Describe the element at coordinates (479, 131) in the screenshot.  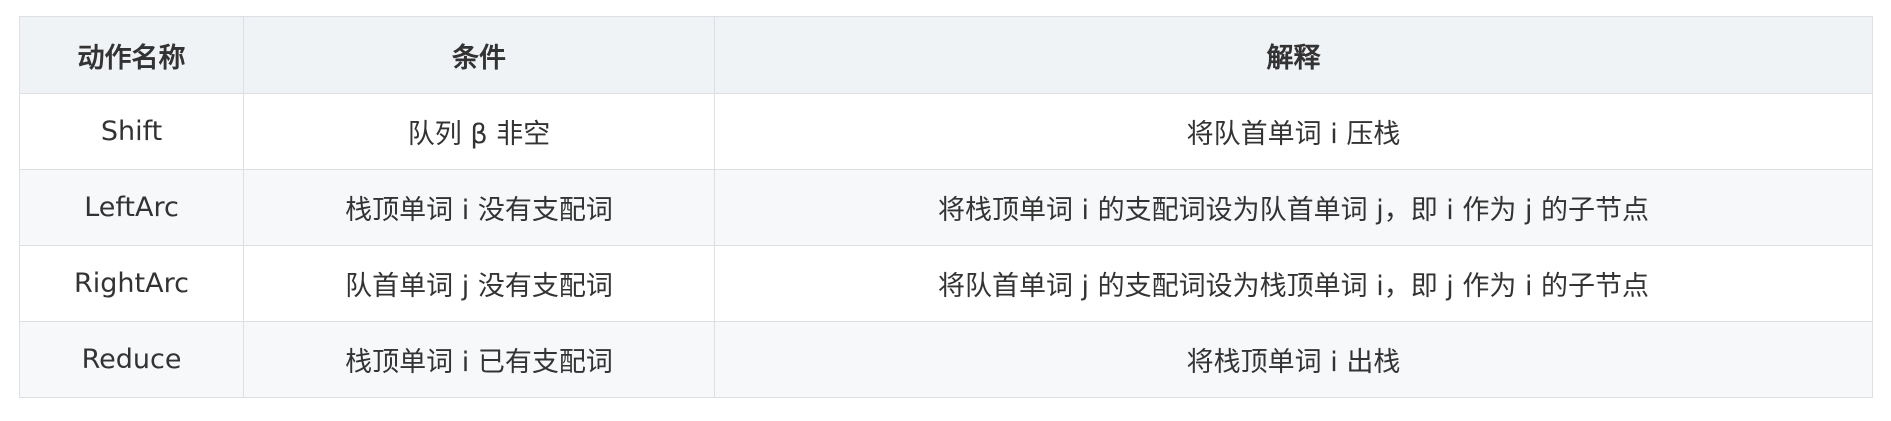
I see `cell-condition: 队列 β 非空` at that location.